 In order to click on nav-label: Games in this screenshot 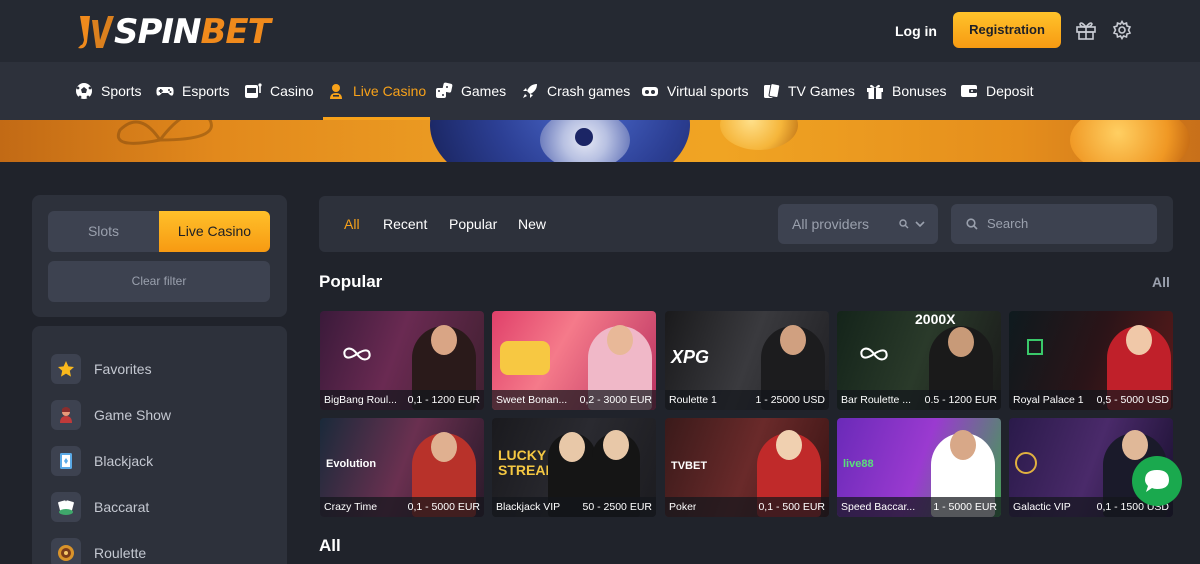, I will do `click(484, 91)`.